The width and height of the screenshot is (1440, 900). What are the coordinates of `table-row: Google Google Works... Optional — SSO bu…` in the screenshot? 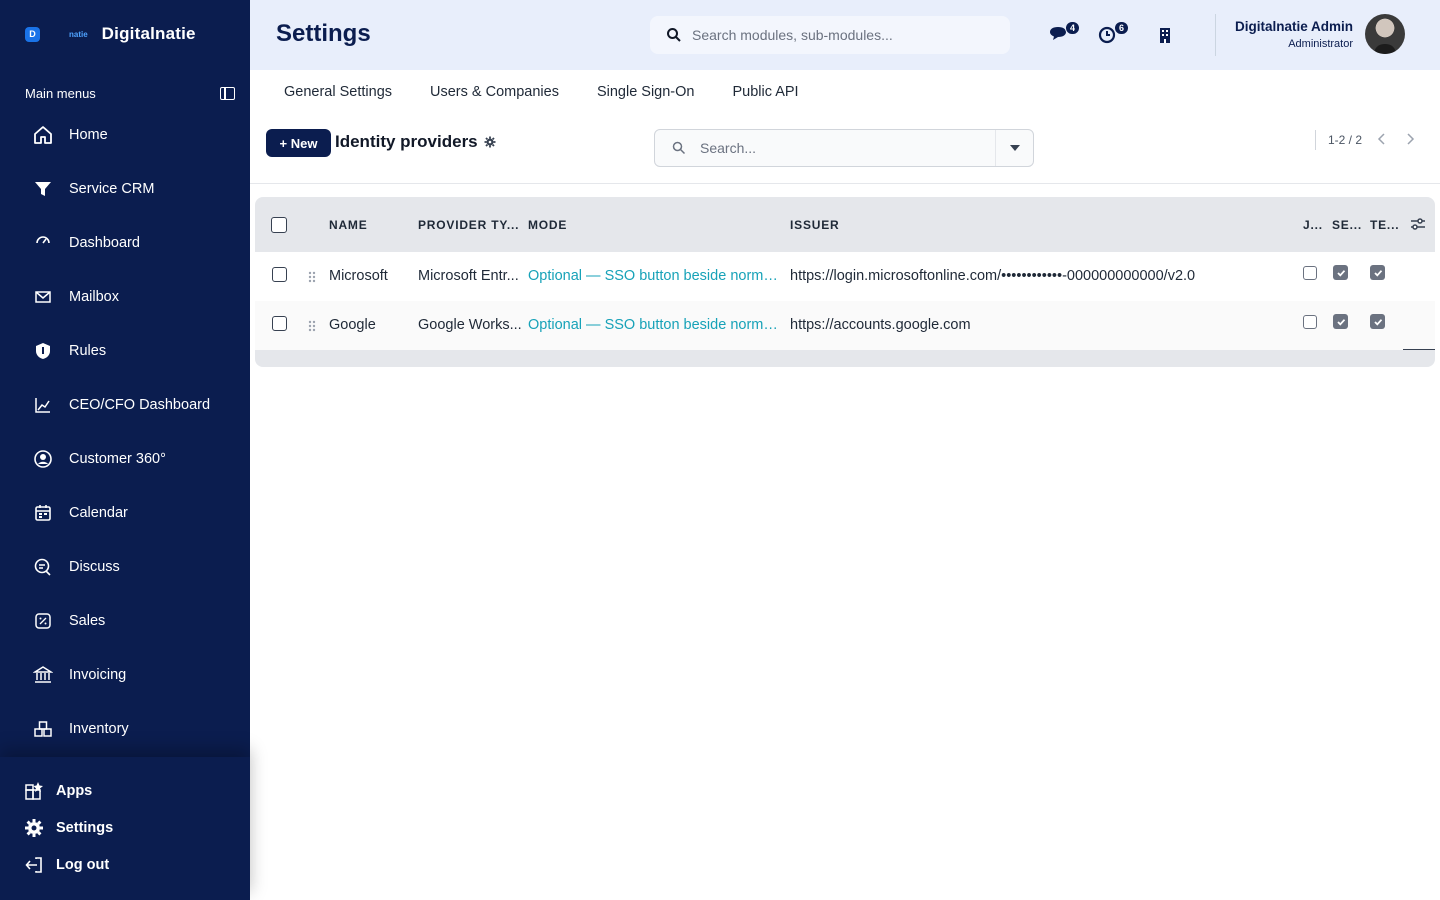 It's located at (845, 325).